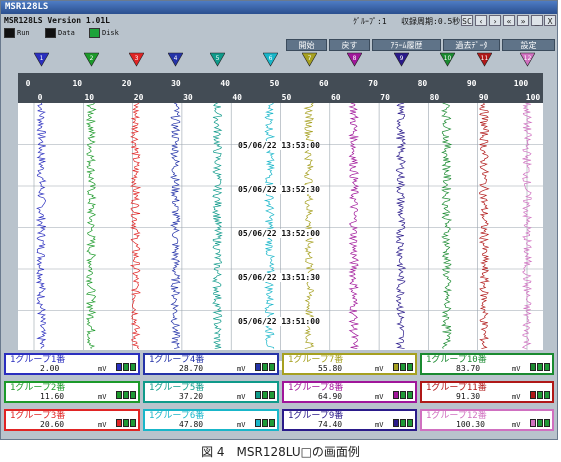 The width and height of the screenshot is (561, 462). What do you see at coordinates (42, 59) in the screenshot?
I see `channel-marker-1: 1` at bounding box center [42, 59].